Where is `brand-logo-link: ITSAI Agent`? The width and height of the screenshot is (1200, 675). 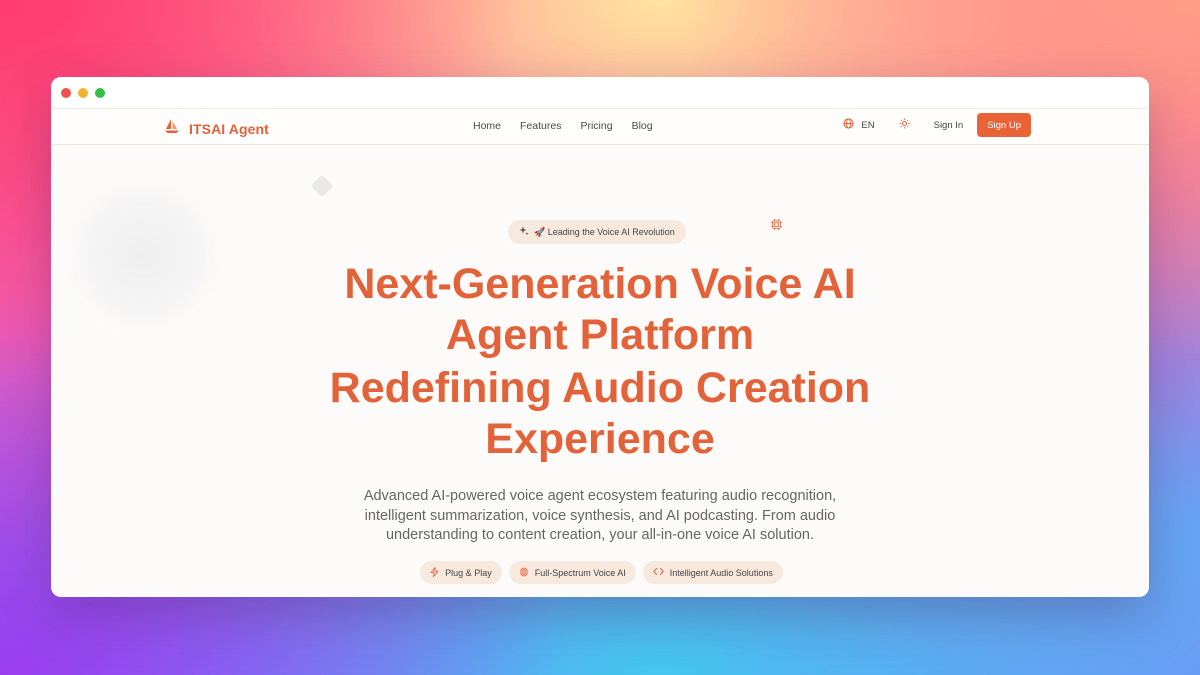 brand-logo-link: ITSAI Agent is located at coordinates (216, 128).